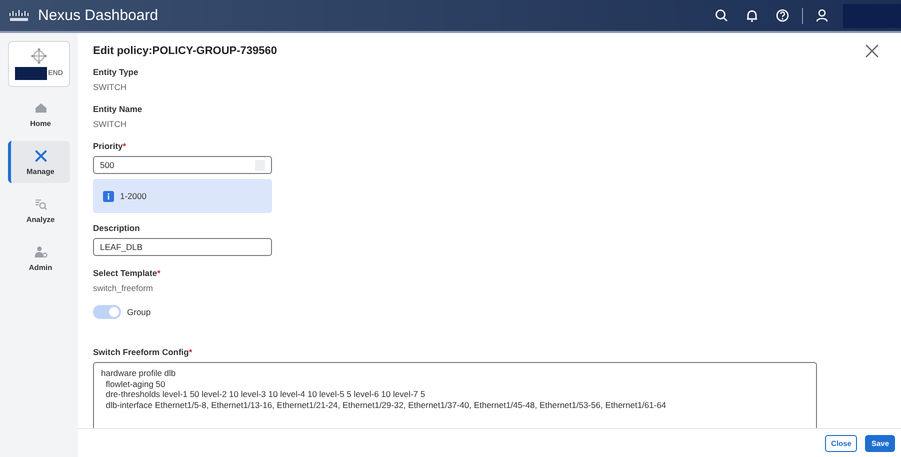  What do you see at coordinates (127, 273) in the screenshot?
I see `field-label: Select Template*` at bounding box center [127, 273].